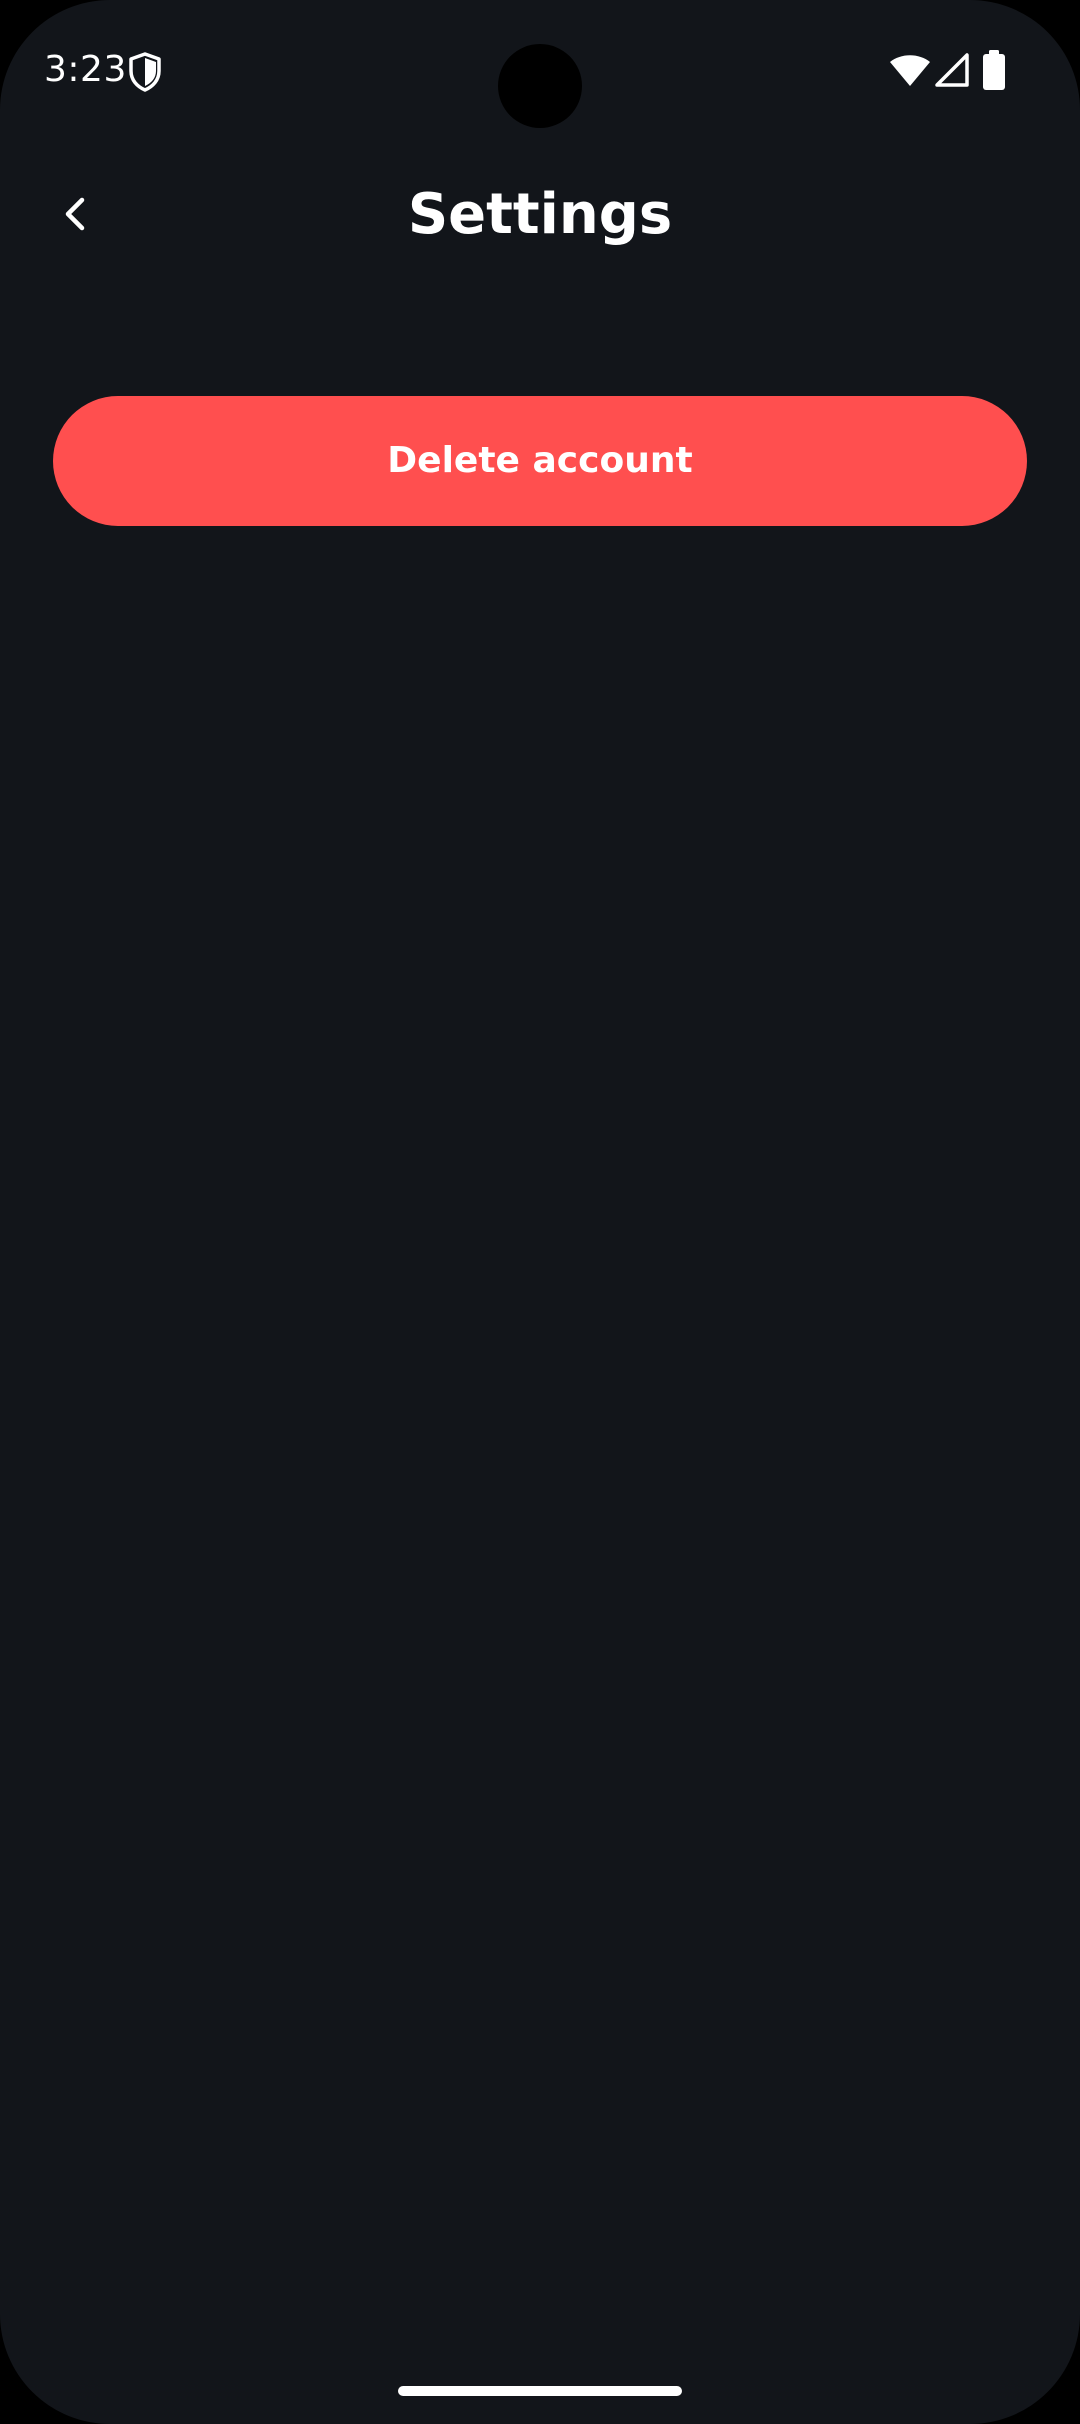 Image resolution: width=1080 pixels, height=2424 pixels. What do you see at coordinates (145, 72) in the screenshot?
I see `shield-icon` at bounding box center [145, 72].